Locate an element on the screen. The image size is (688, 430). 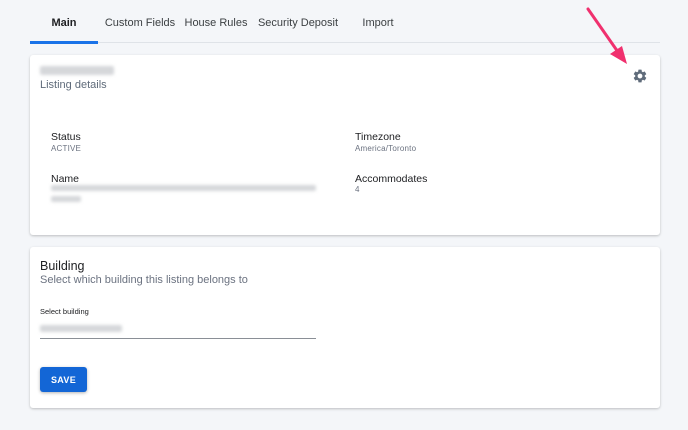
timezone-label: Timezone is located at coordinates (378, 137).